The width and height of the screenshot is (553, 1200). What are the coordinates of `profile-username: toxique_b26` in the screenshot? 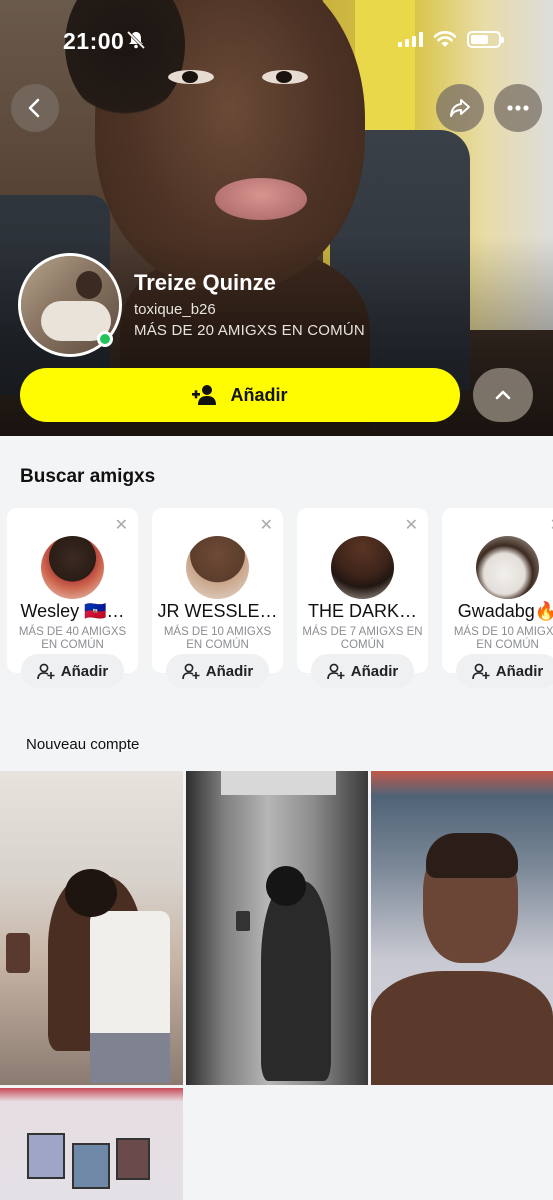 It's located at (175, 309).